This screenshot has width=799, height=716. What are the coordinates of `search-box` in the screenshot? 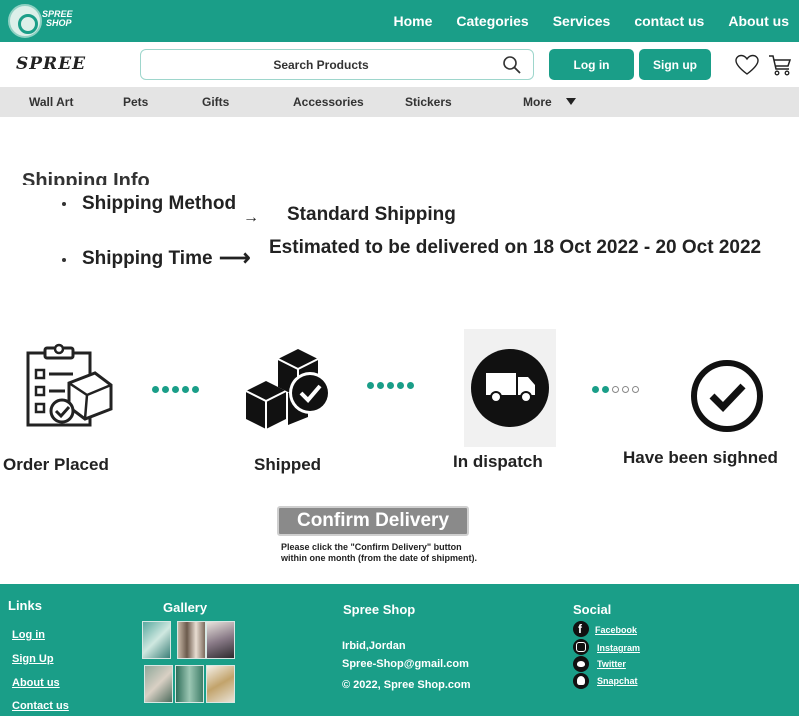 It's located at (337, 64).